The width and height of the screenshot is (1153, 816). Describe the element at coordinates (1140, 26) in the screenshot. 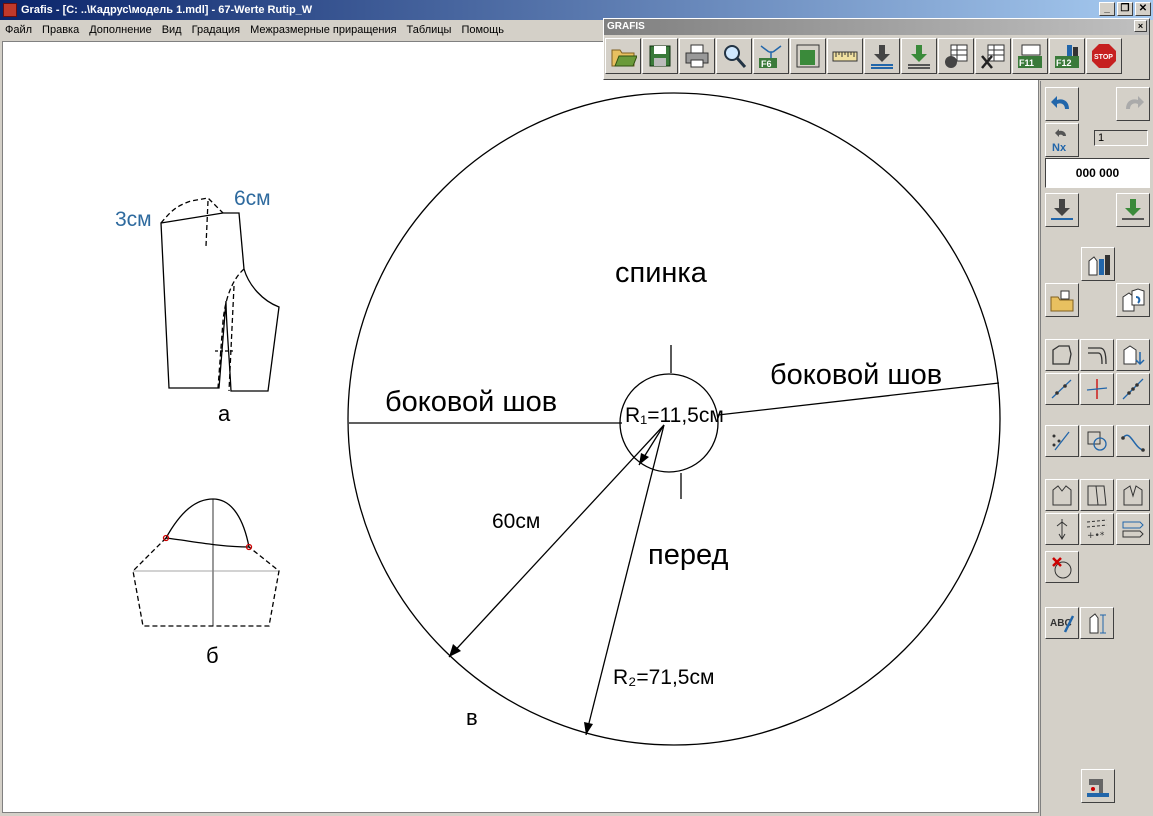

I see `toolbar-close-button: ×` at that location.